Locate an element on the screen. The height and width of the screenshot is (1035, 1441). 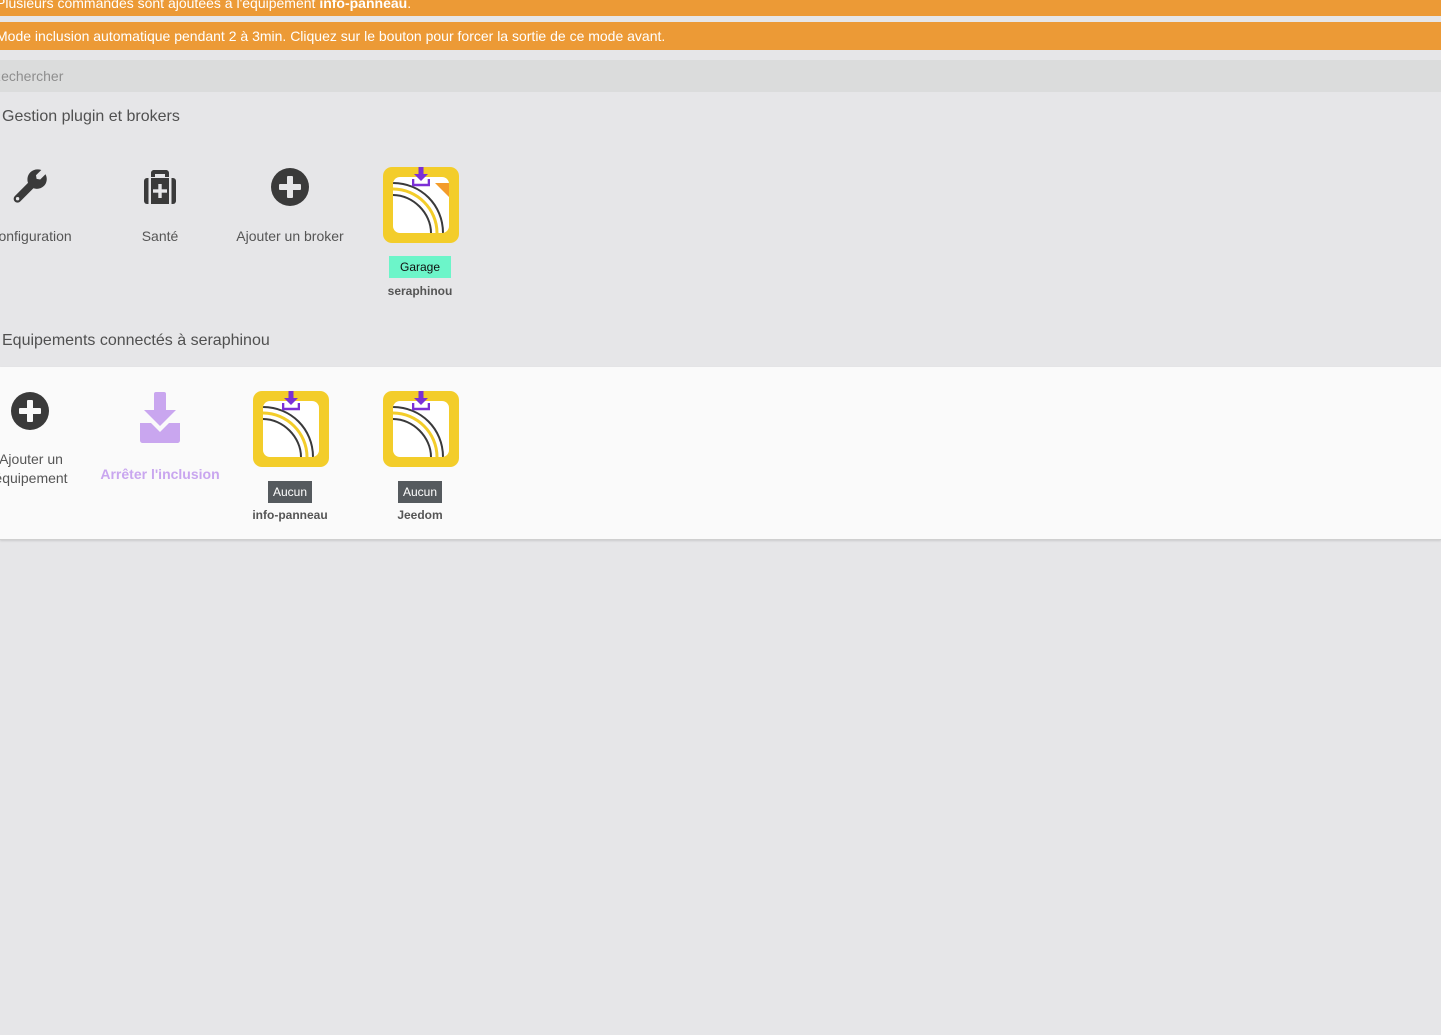
stop-inclusion-label: Arrêter l'inclusion is located at coordinates (160, 474).